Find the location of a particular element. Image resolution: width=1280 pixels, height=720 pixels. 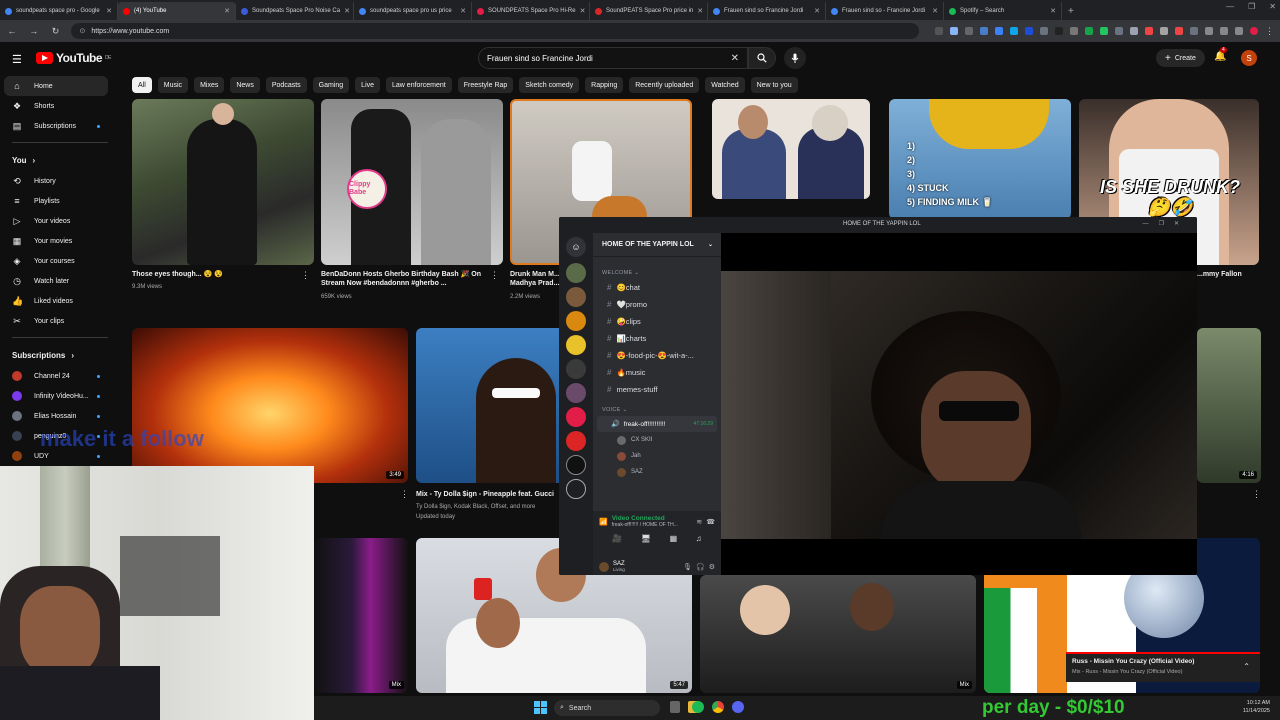

headphones-icon: 🎧 is located at coordinates (700, 567).